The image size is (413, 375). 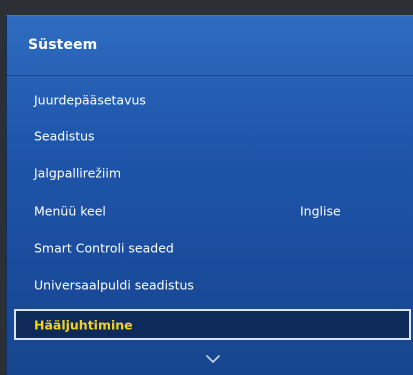 I want to click on menu-item-universal-remote-setup: Universaalpuldi seadistus, so click(x=209, y=285).